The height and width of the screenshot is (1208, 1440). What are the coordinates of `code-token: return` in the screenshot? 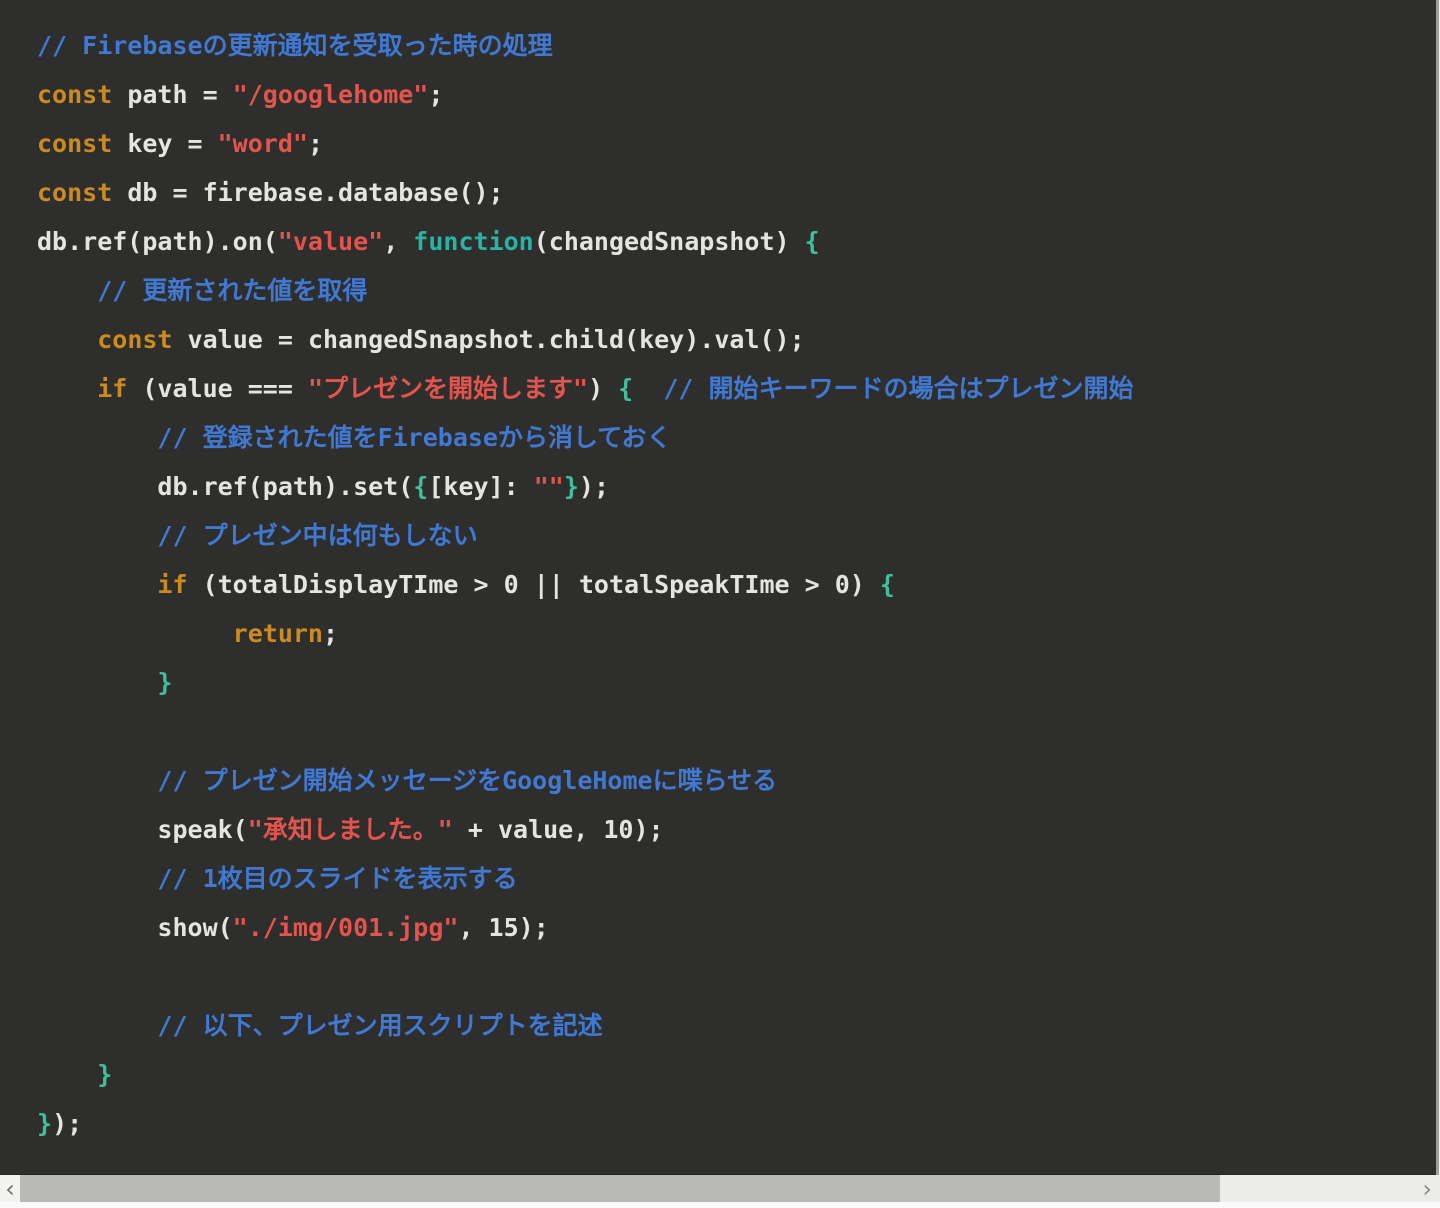 It's located at (277, 633).